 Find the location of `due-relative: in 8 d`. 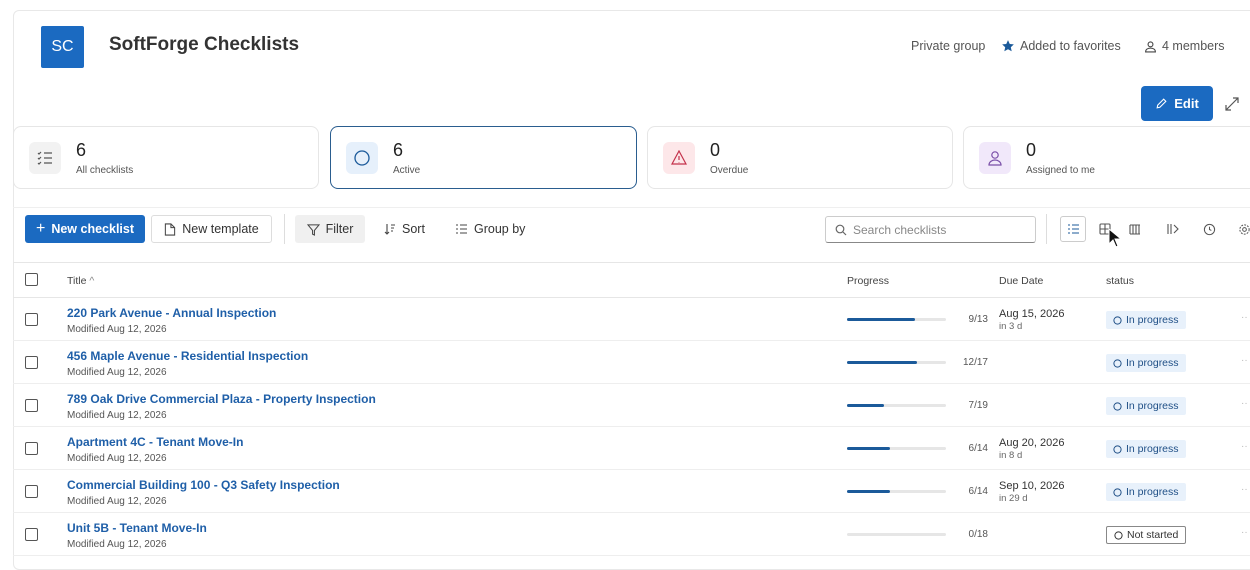

due-relative: in 8 d is located at coordinates (1011, 455).